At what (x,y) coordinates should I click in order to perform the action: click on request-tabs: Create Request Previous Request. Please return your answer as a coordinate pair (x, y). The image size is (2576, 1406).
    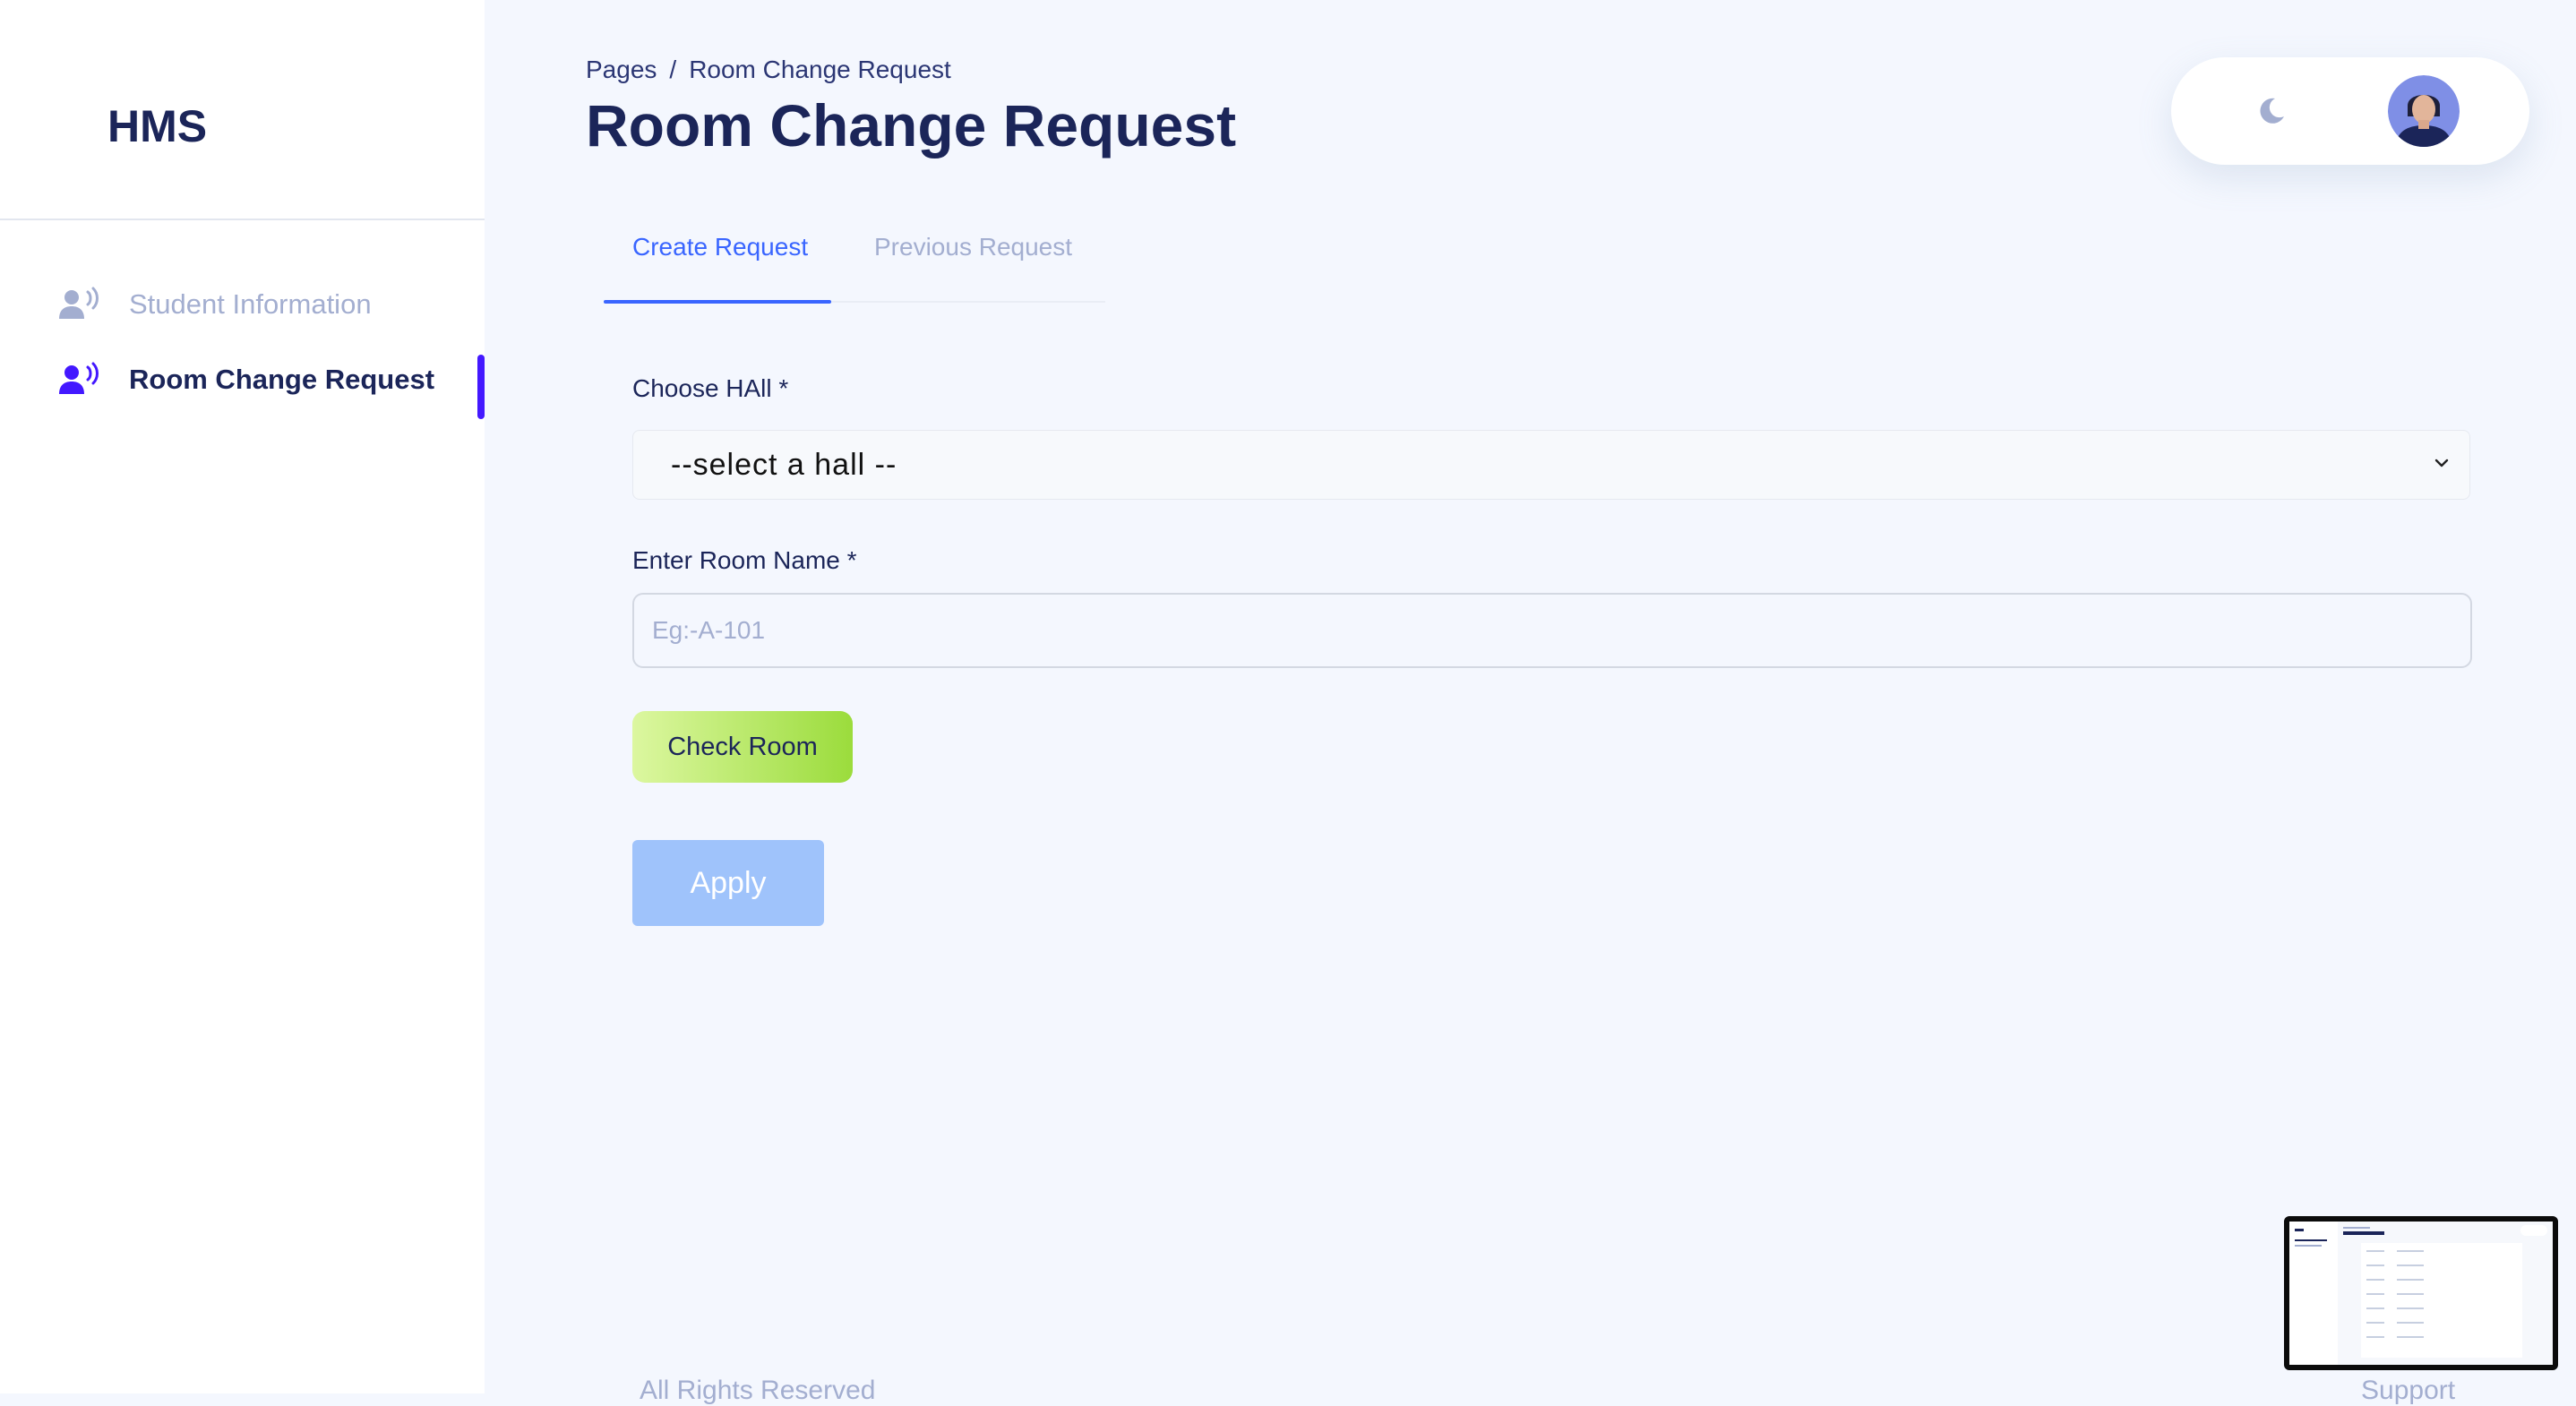
    Looking at the image, I should click on (854, 255).